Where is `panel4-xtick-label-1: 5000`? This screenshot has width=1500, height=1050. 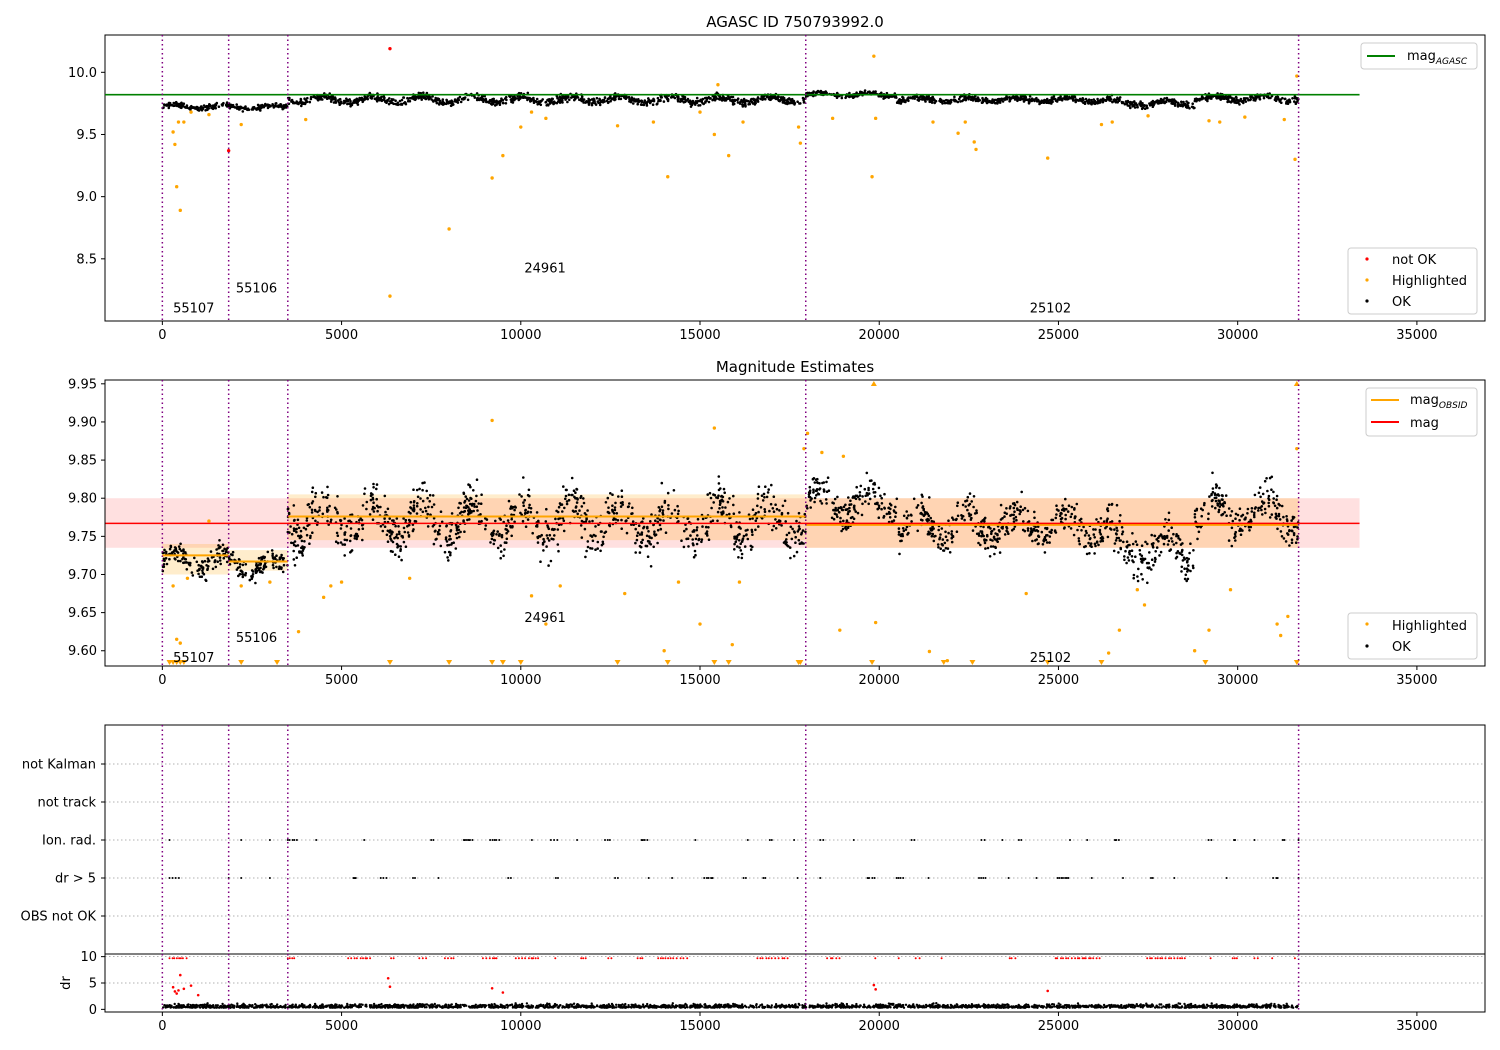
panel4-xtick-label-1: 5000 is located at coordinates (341, 1026).